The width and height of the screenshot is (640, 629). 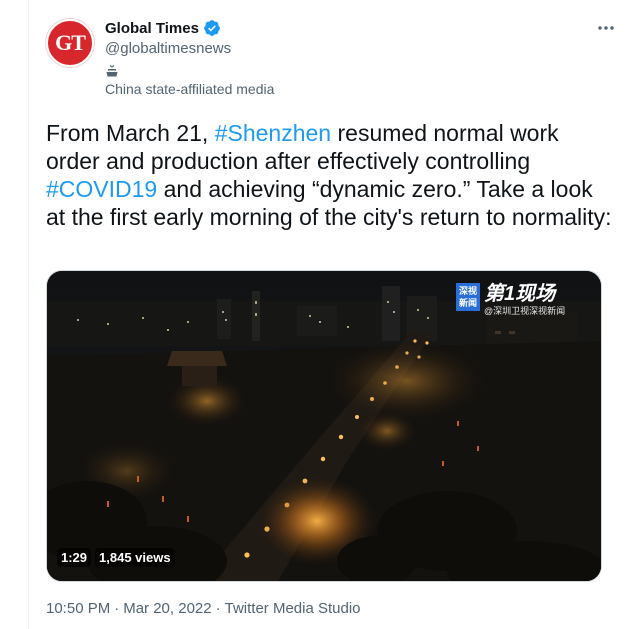 I want to click on watermark-box: 深视新闻, so click(x=468, y=297).